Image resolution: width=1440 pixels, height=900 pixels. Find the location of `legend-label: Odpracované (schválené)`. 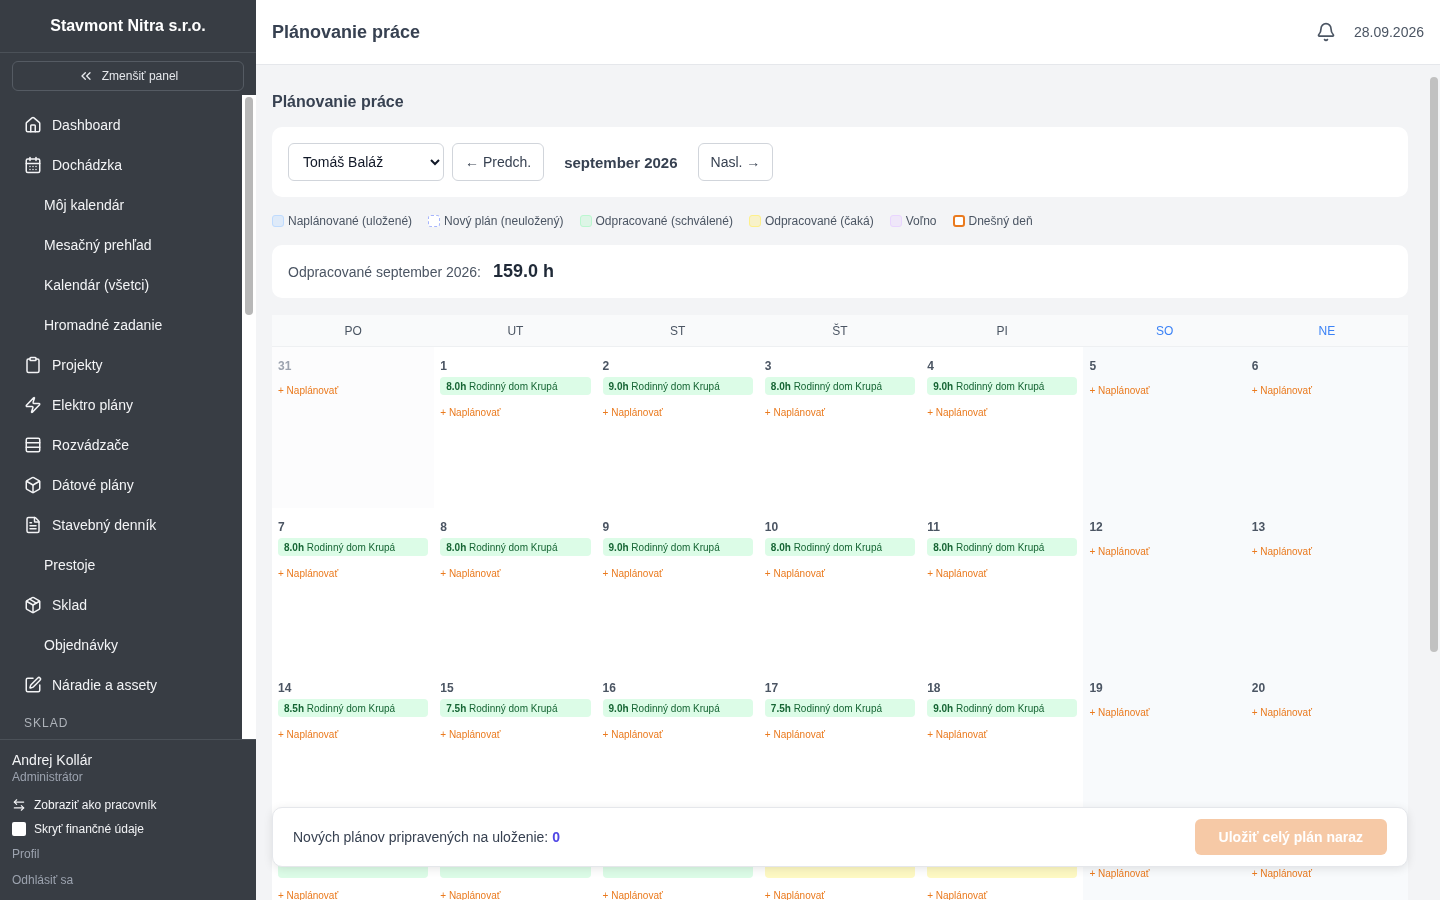

legend-label: Odpracované (schválené) is located at coordinates (664, 221).